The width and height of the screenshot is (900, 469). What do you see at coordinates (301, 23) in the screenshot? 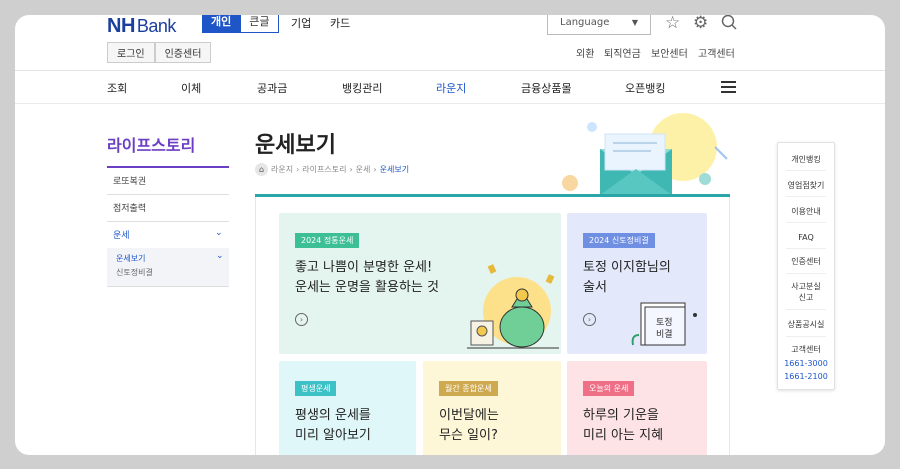
I see `corporate-link: 기업` at bounding box center [301, 23].